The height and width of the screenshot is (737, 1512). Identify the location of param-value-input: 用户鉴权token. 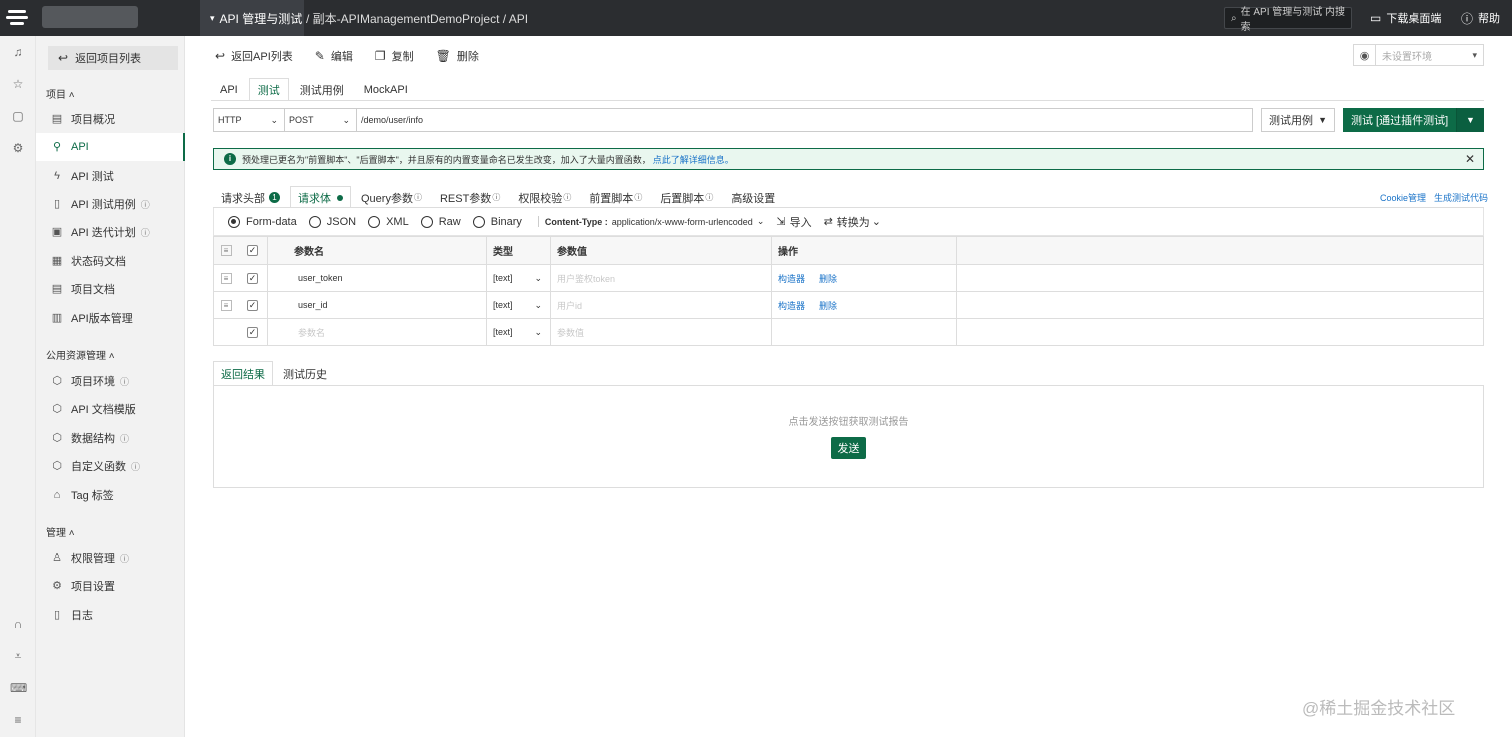
(661, 278).